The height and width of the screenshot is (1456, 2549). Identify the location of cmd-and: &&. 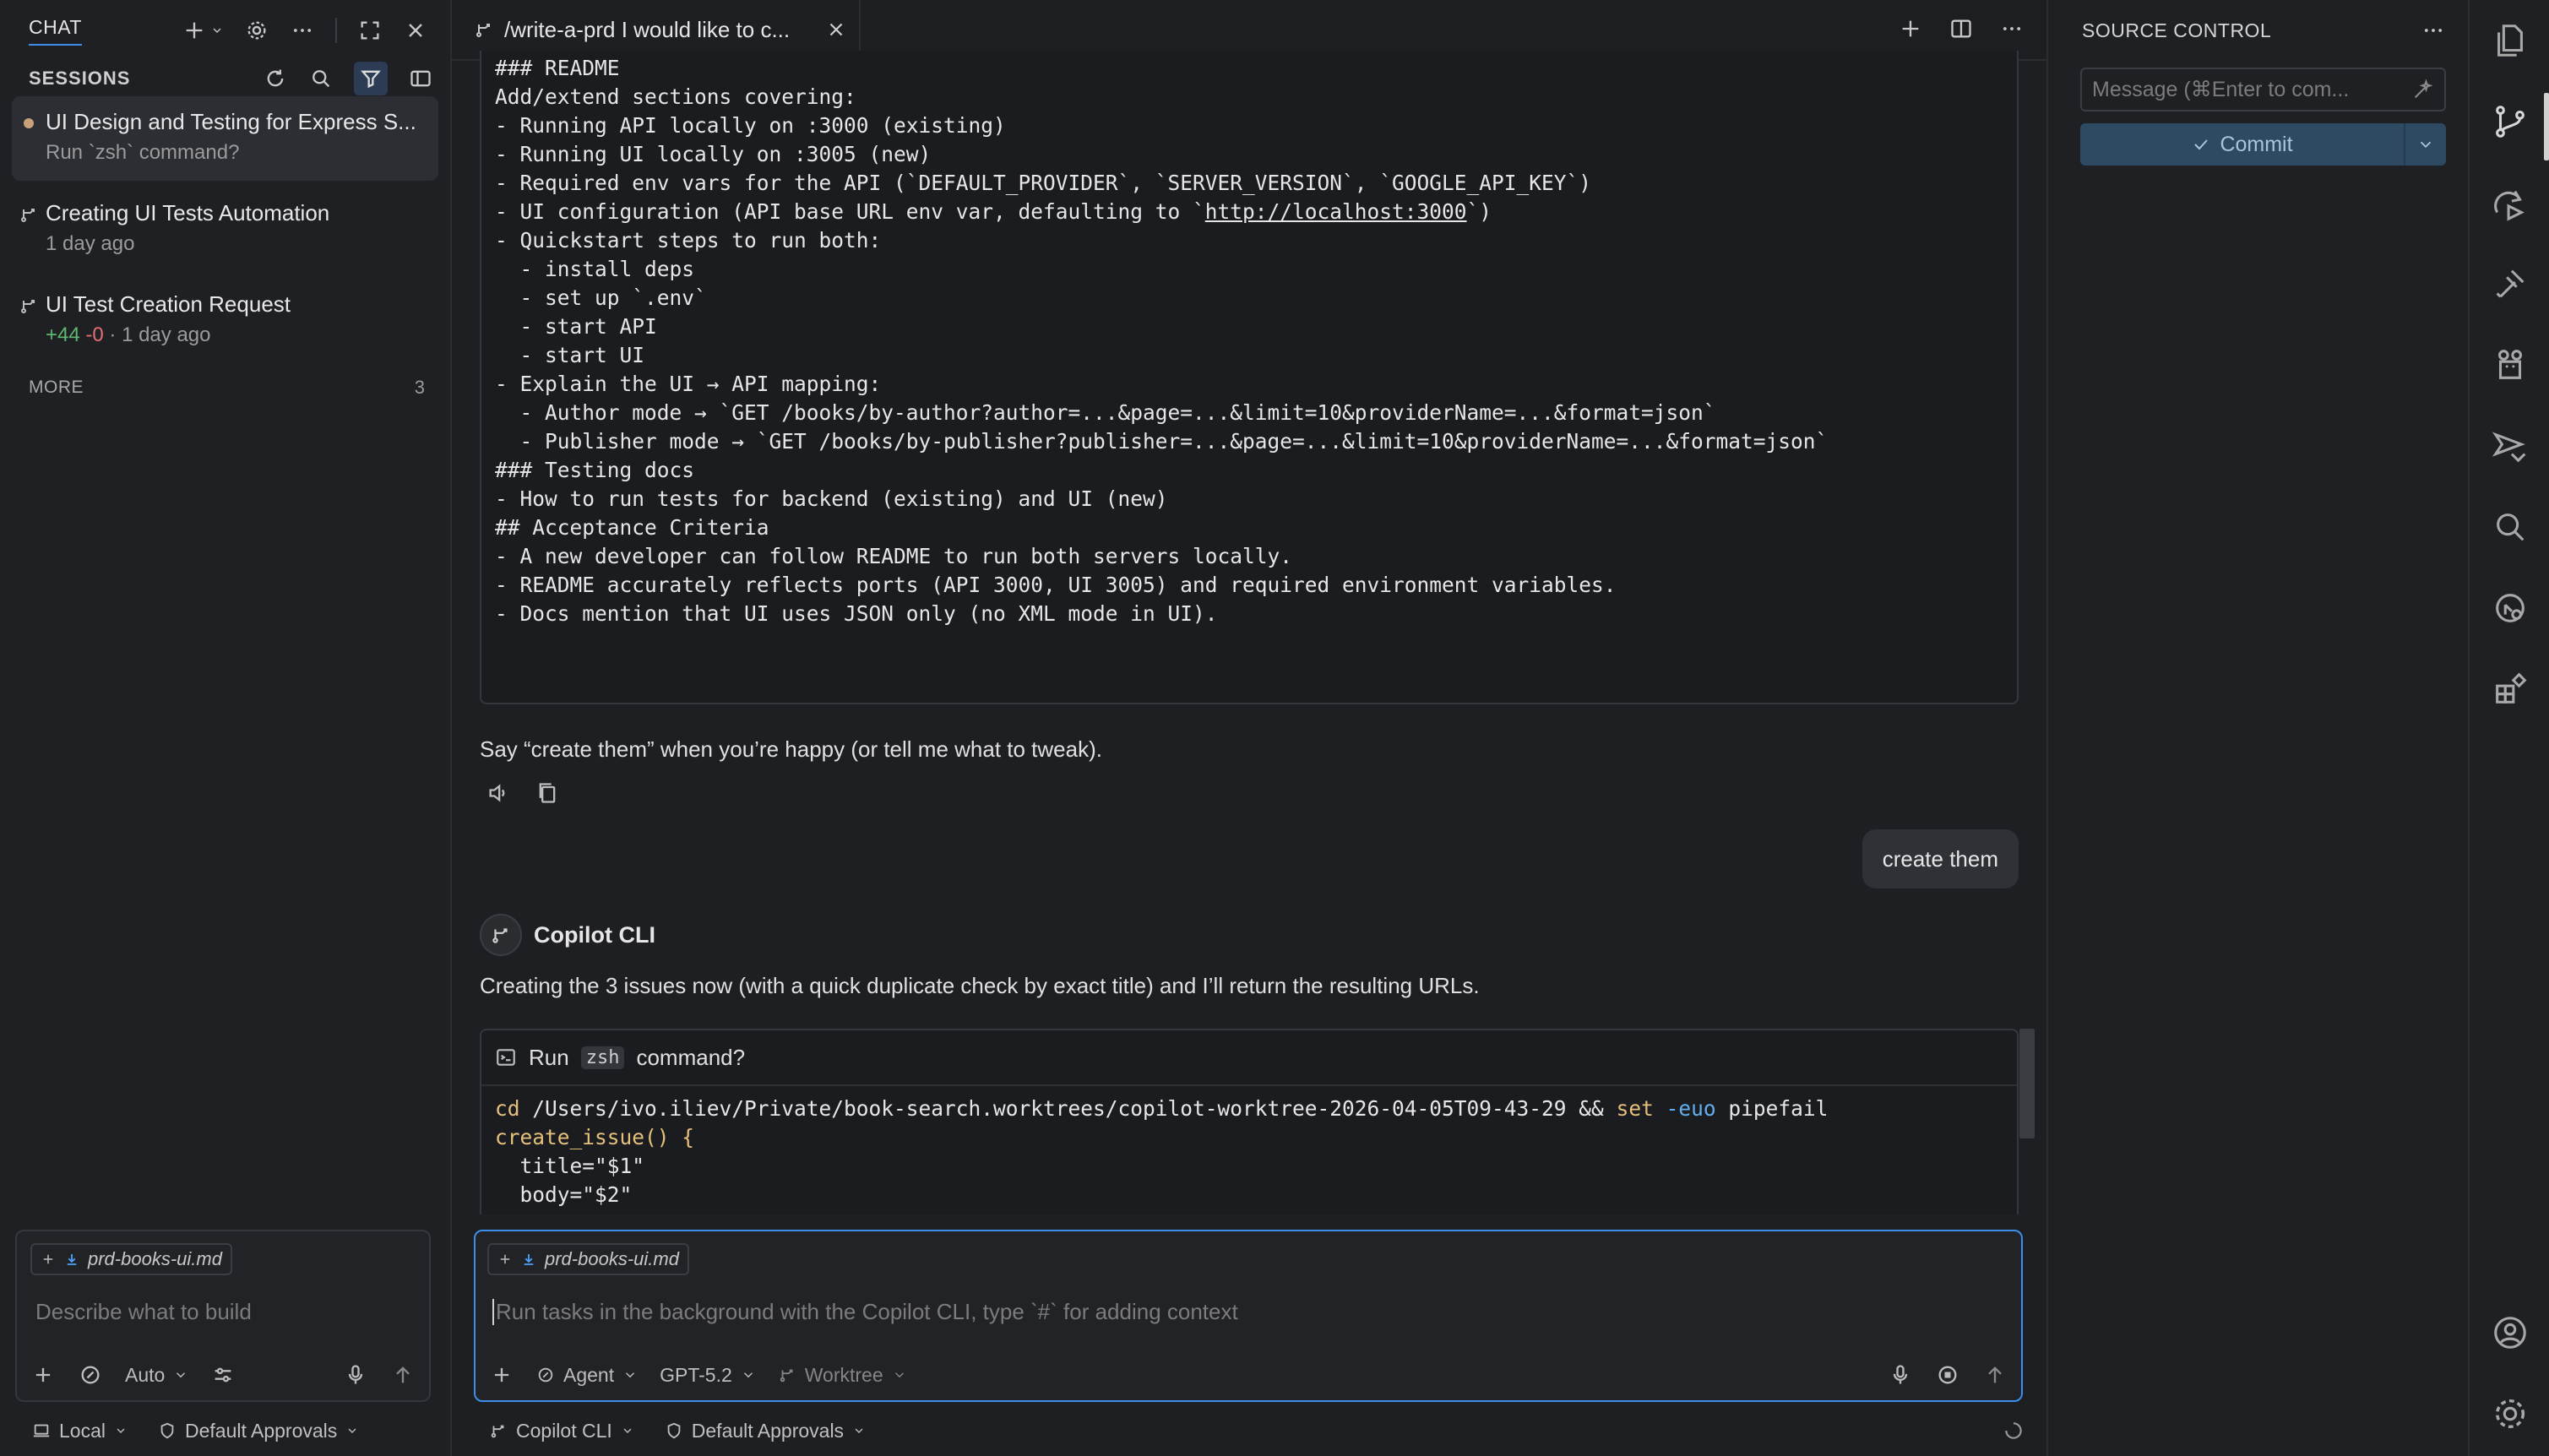
(1598, 1108).